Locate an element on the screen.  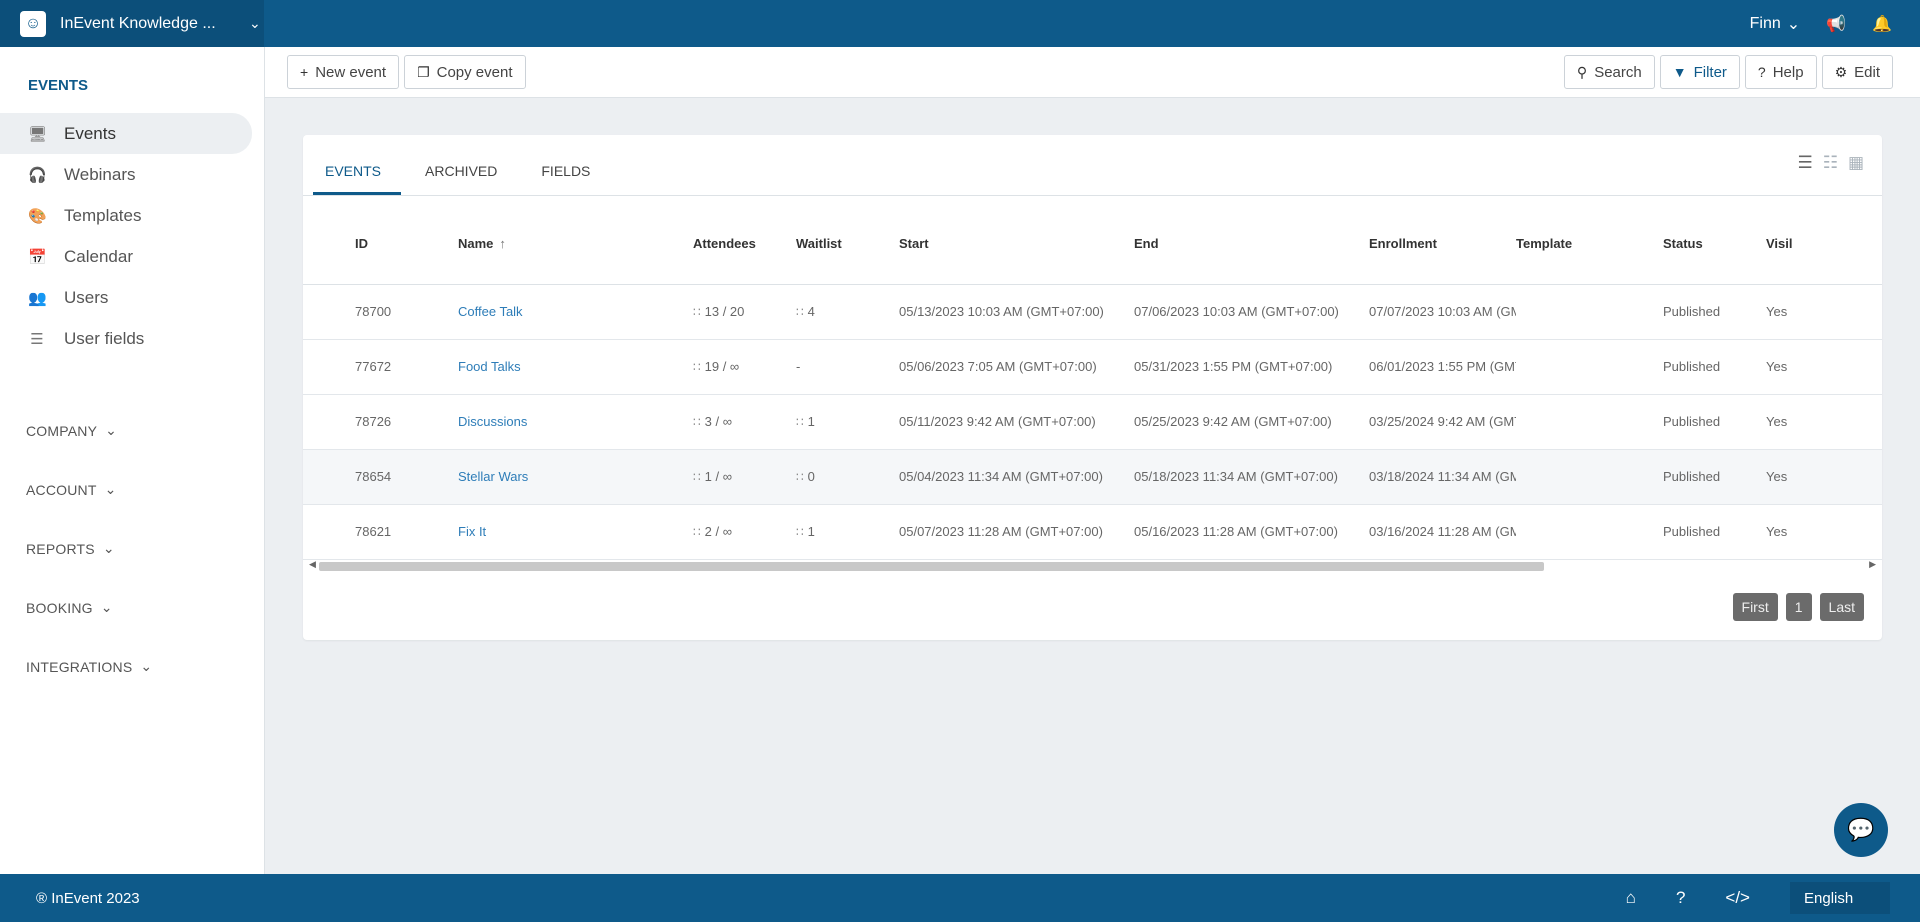
column-header-start: Start is located at coordinates (1016, 240).